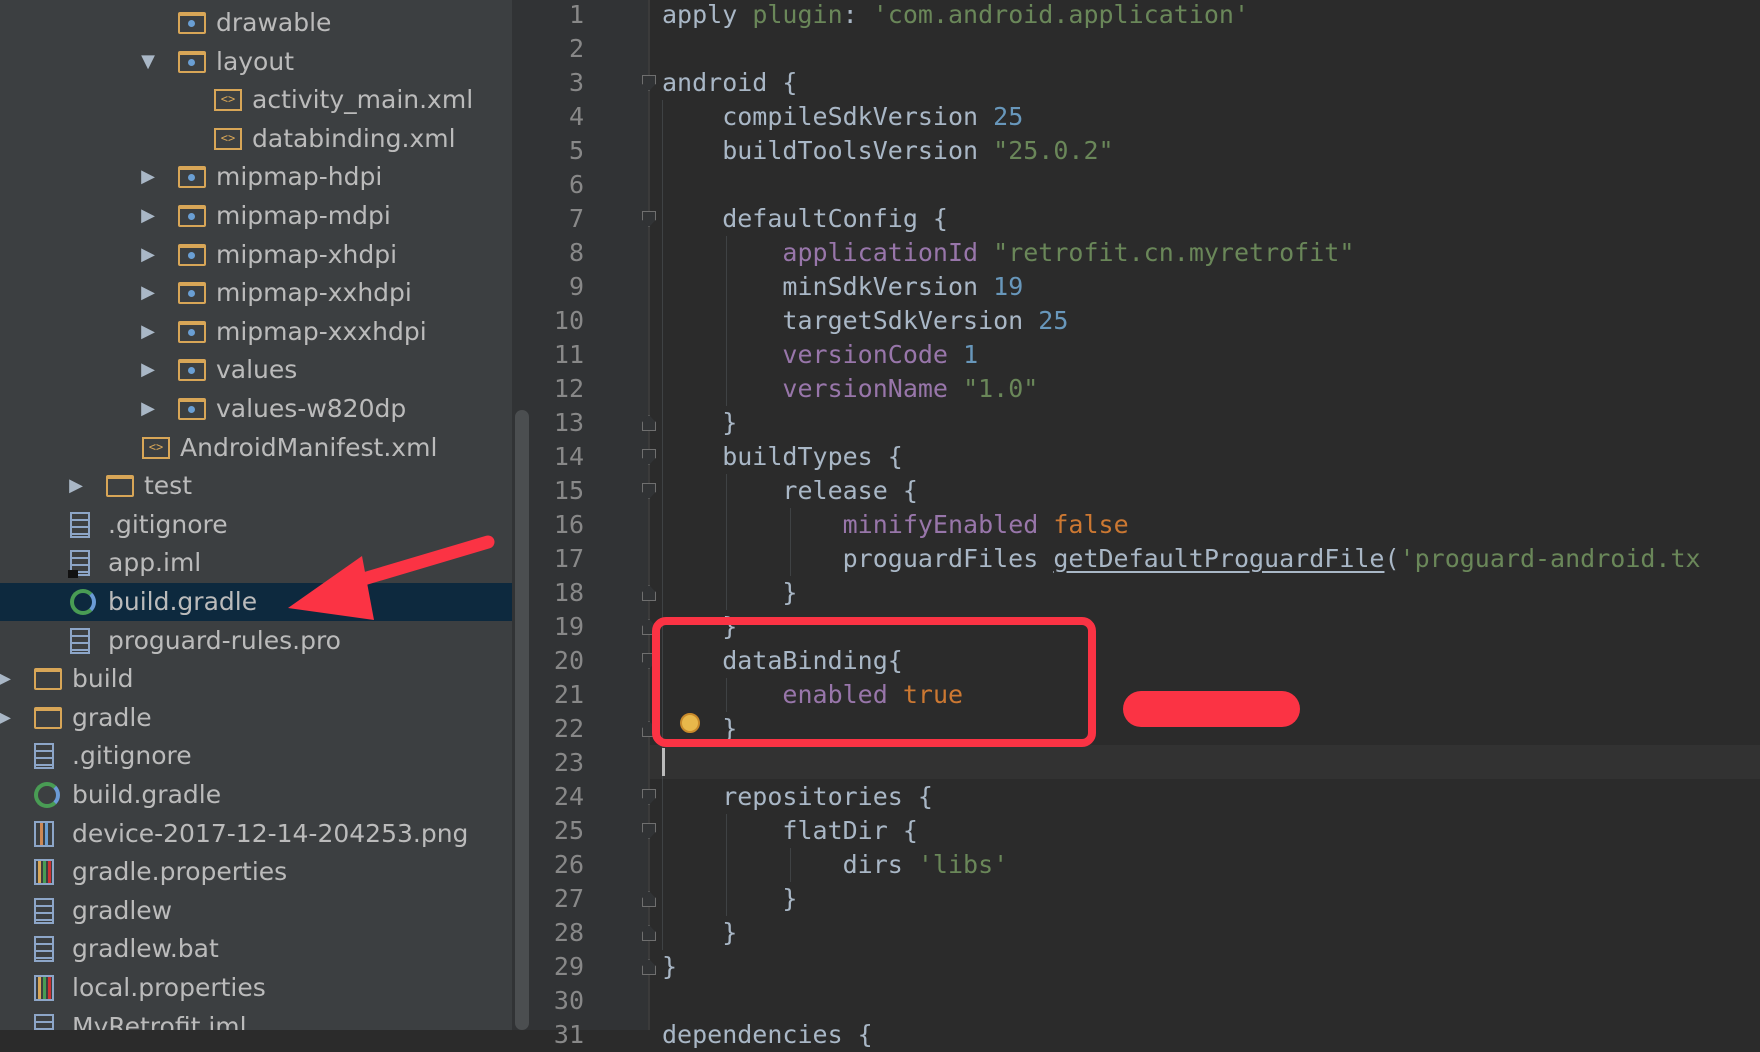 The width and height of the screenshot is (1760, 1052). Describe the element at coordinates (148, 62) in the screenshot. I see `expand-arrow-down-icon: ▼` at that location.